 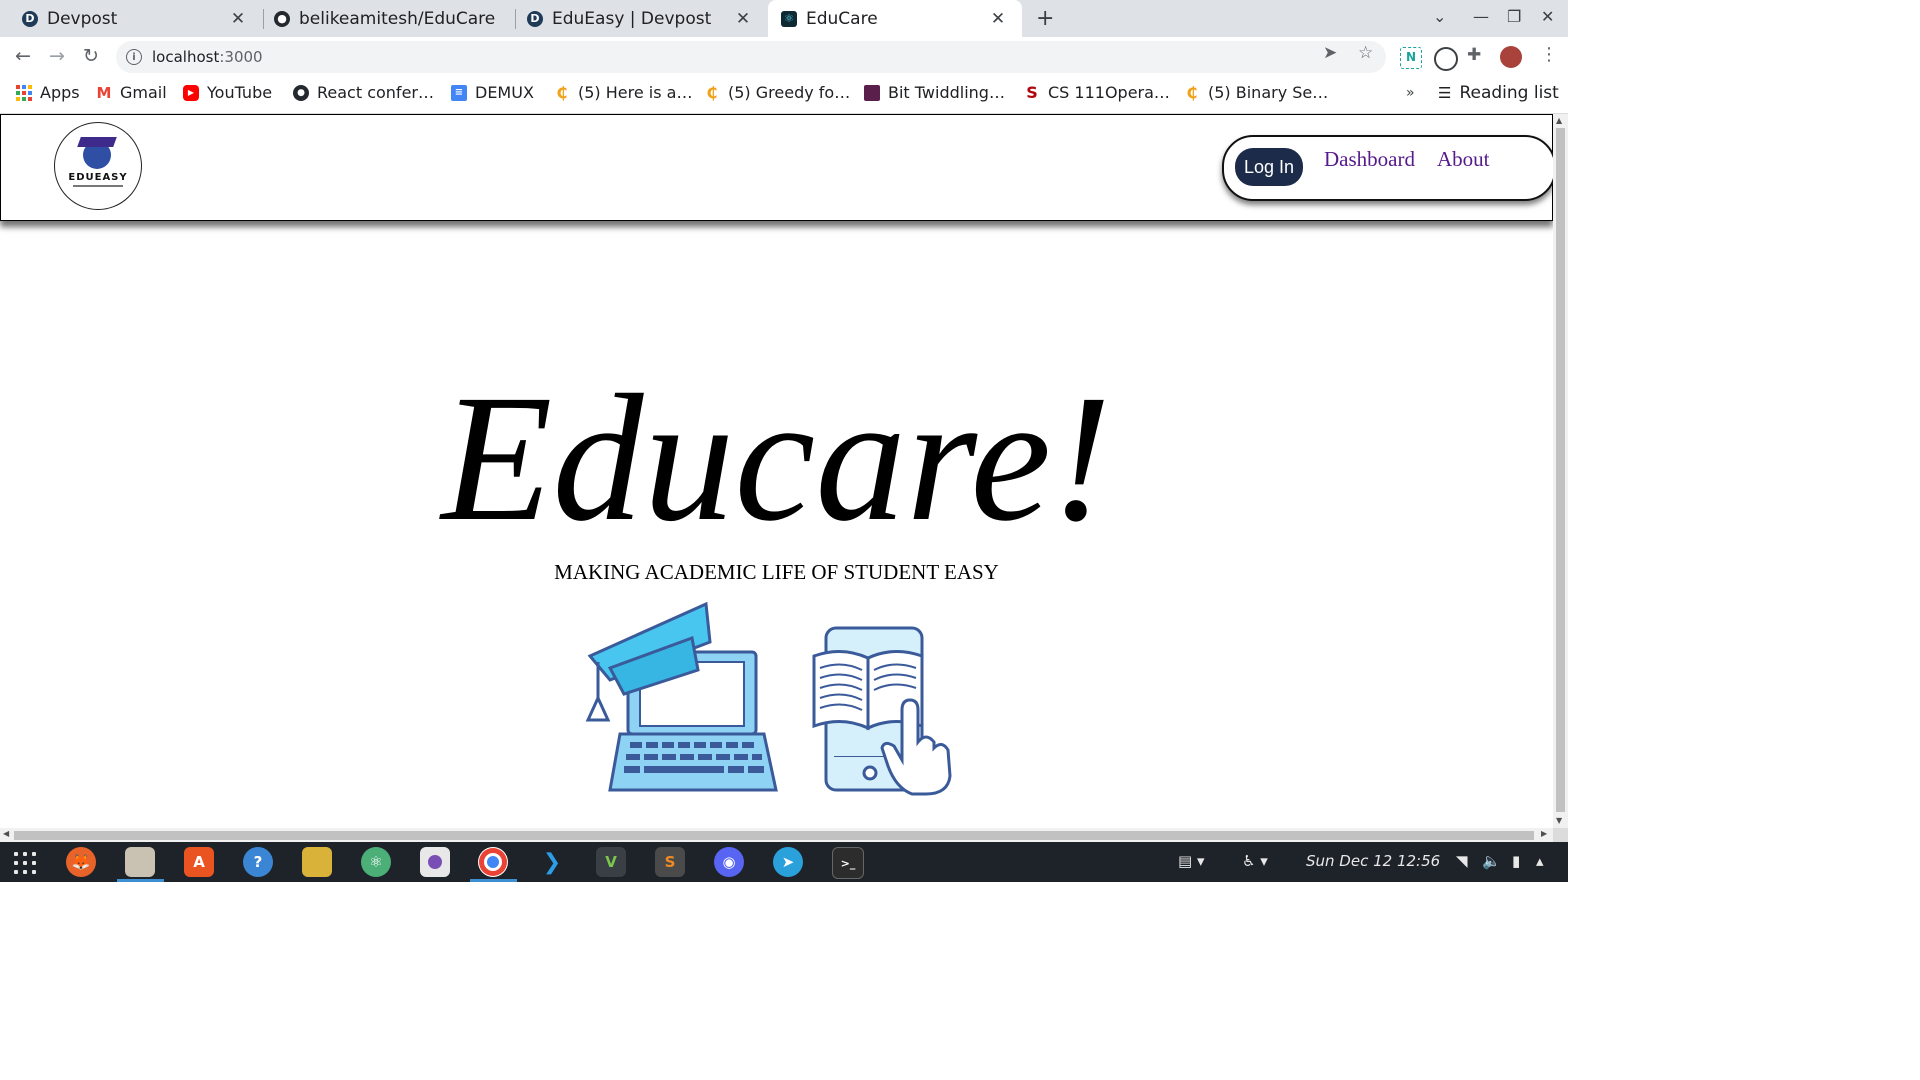 I want to click on horizontal-scrollbar: ◀ ▶, so click(x=776, y=835).